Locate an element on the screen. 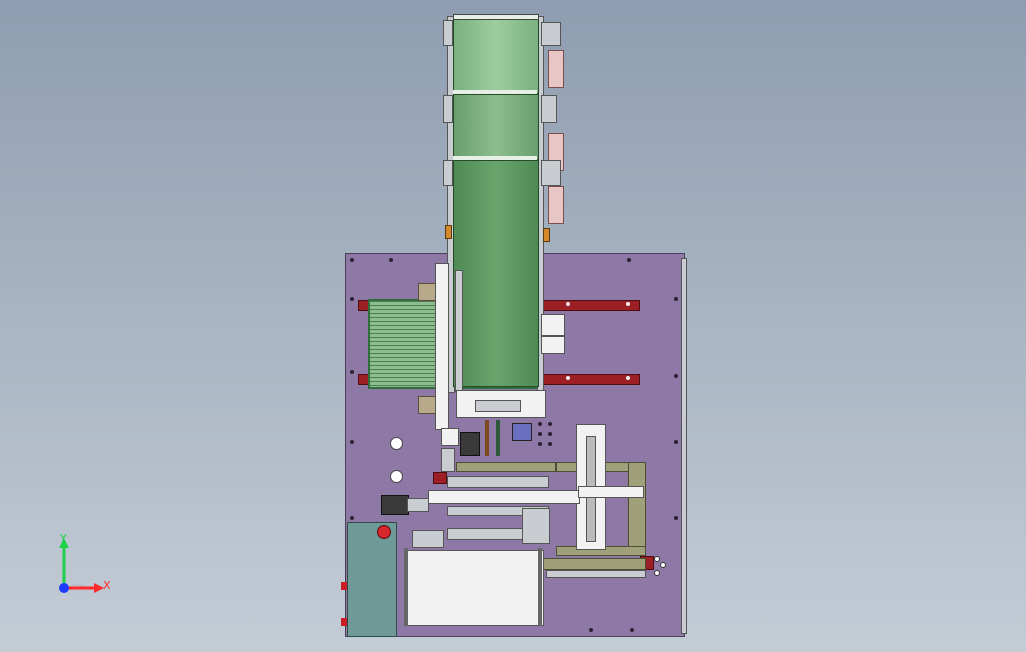  base-plate-right-edge is located at coordinates (684, 446).